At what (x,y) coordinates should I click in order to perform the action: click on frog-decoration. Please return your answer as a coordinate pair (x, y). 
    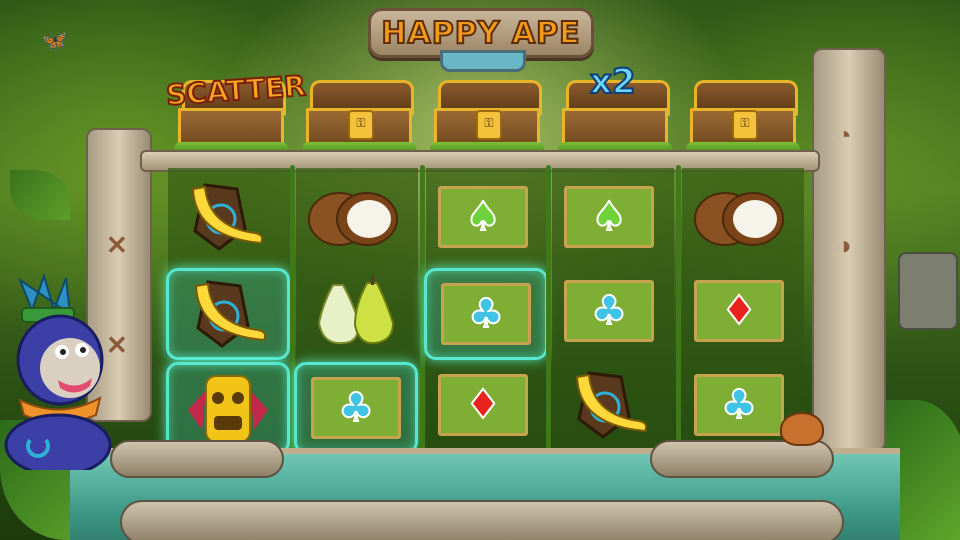
    Looking at the image, I should click on (802, 429).